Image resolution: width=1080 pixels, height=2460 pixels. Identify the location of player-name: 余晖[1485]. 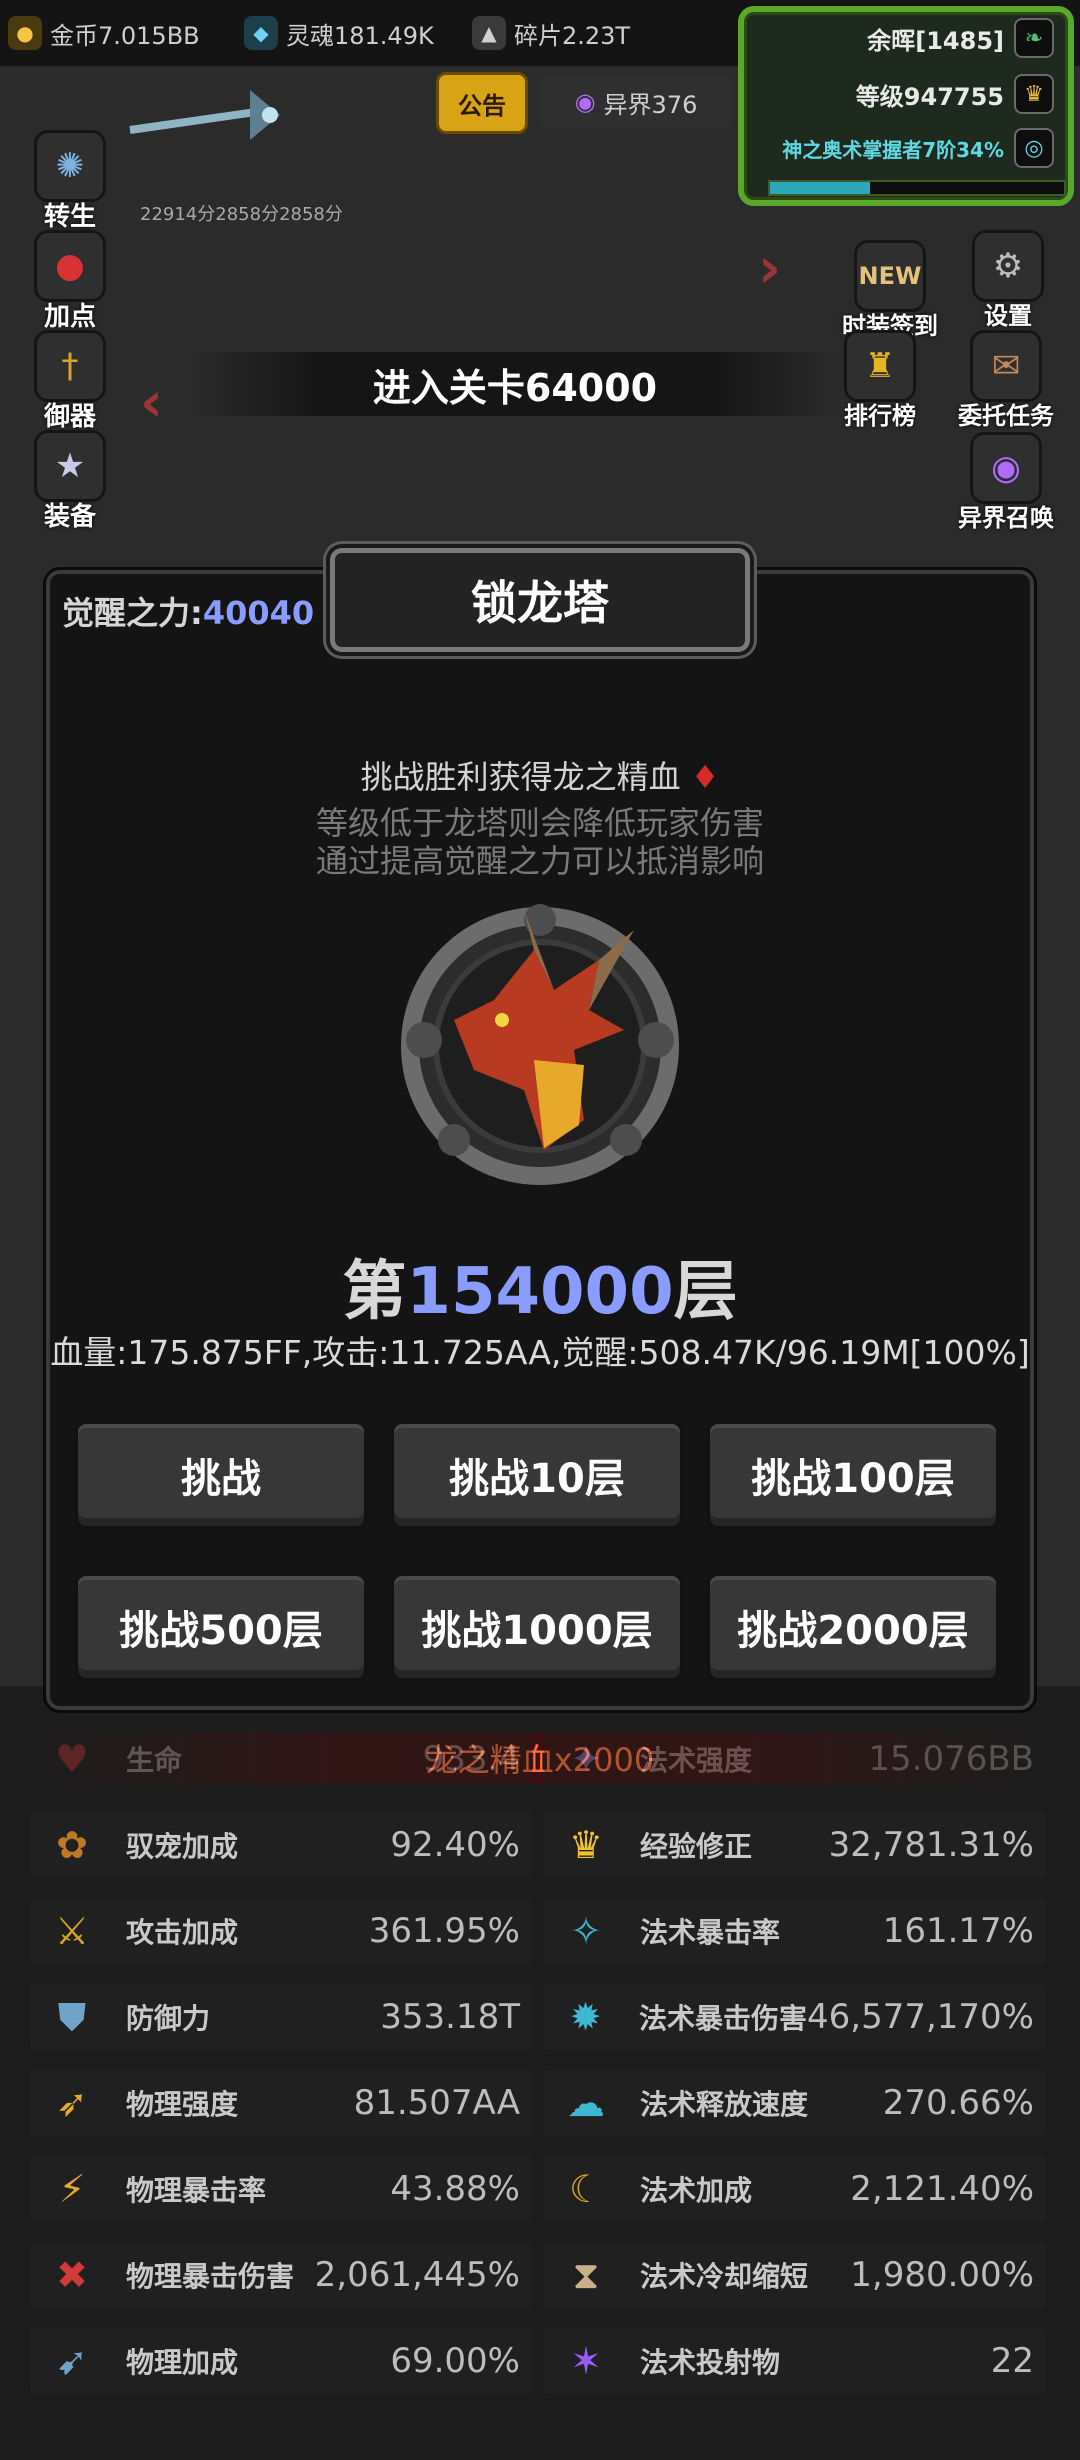
(935, 40).